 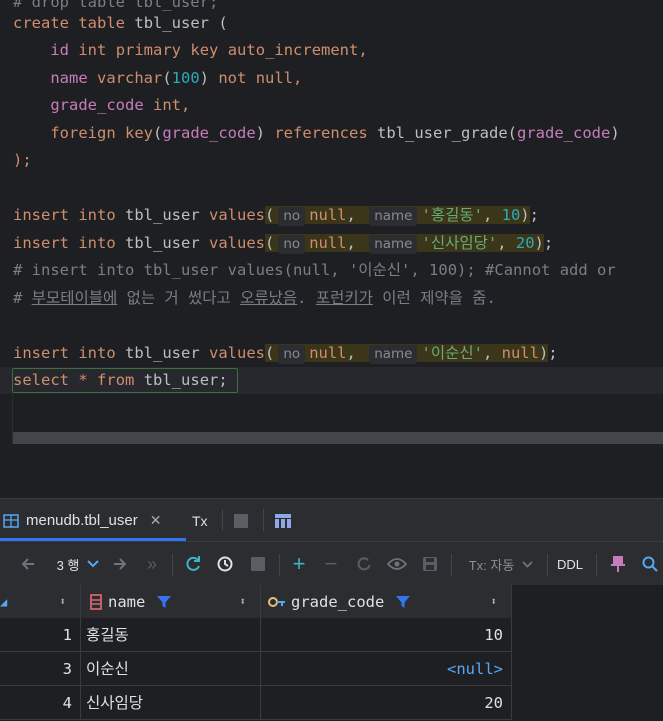 I want to click on param-hint-name: name, so click(x=393, y=216).